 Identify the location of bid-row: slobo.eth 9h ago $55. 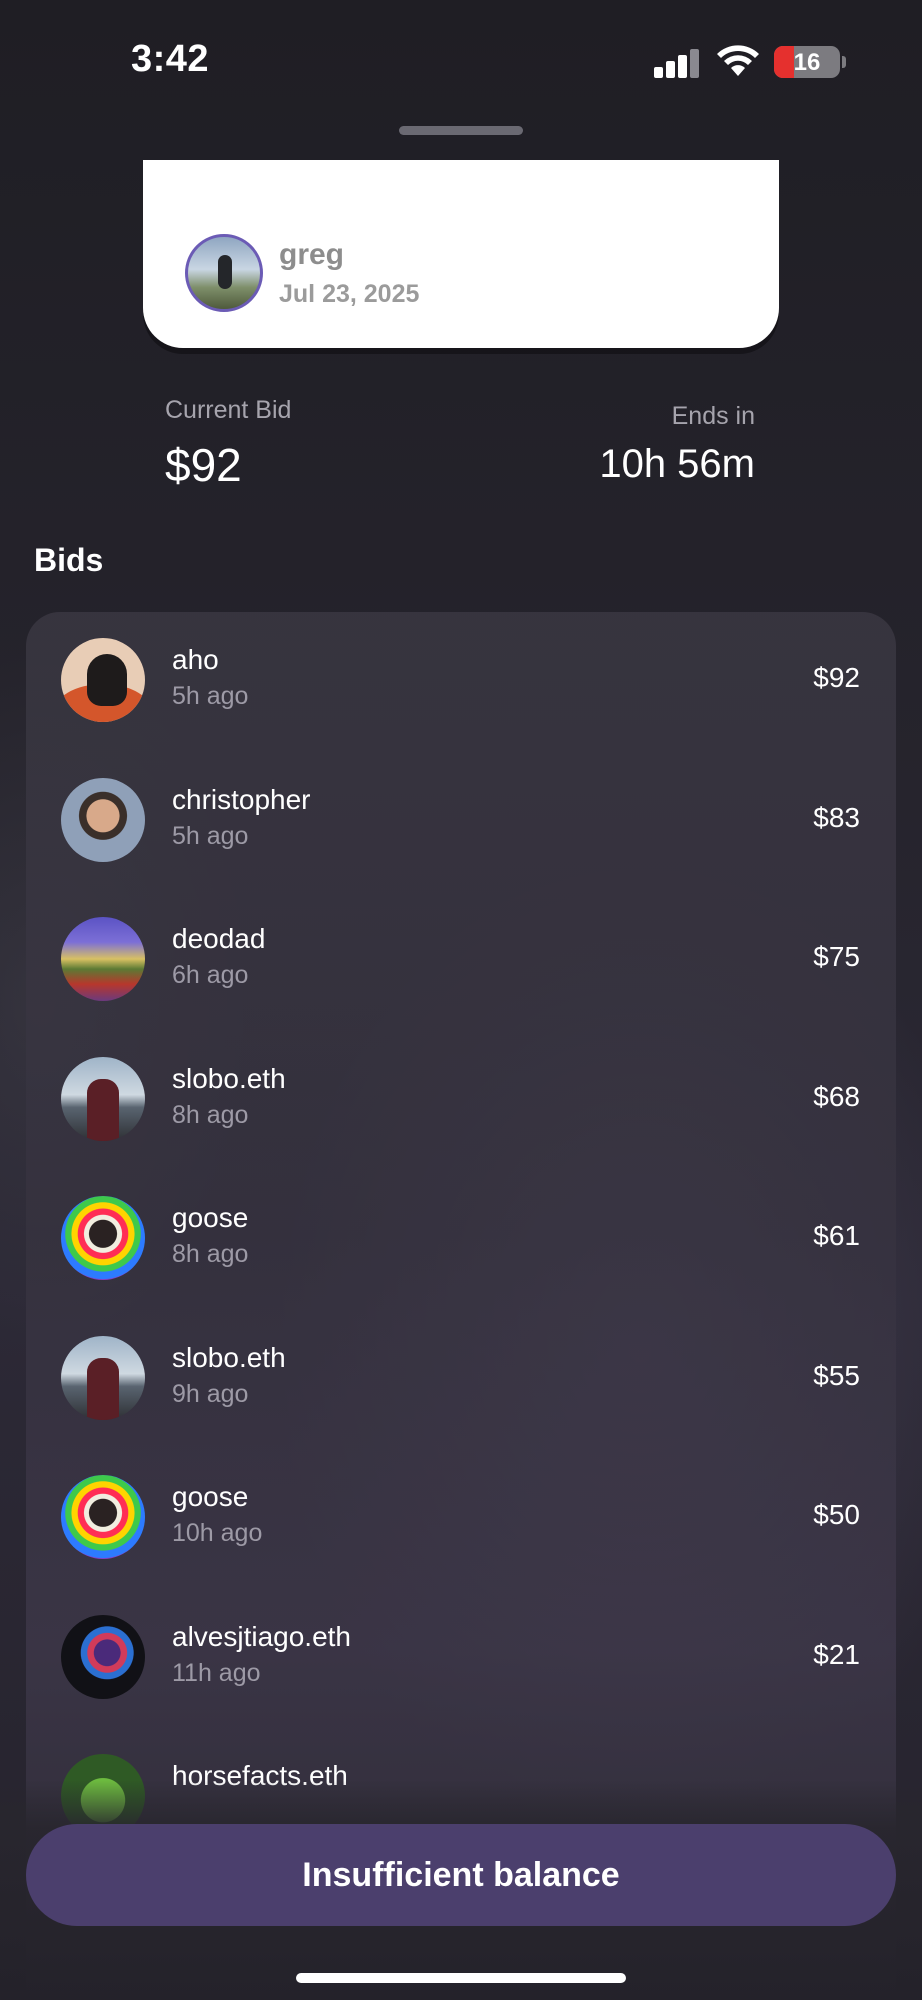
(461, 1378).